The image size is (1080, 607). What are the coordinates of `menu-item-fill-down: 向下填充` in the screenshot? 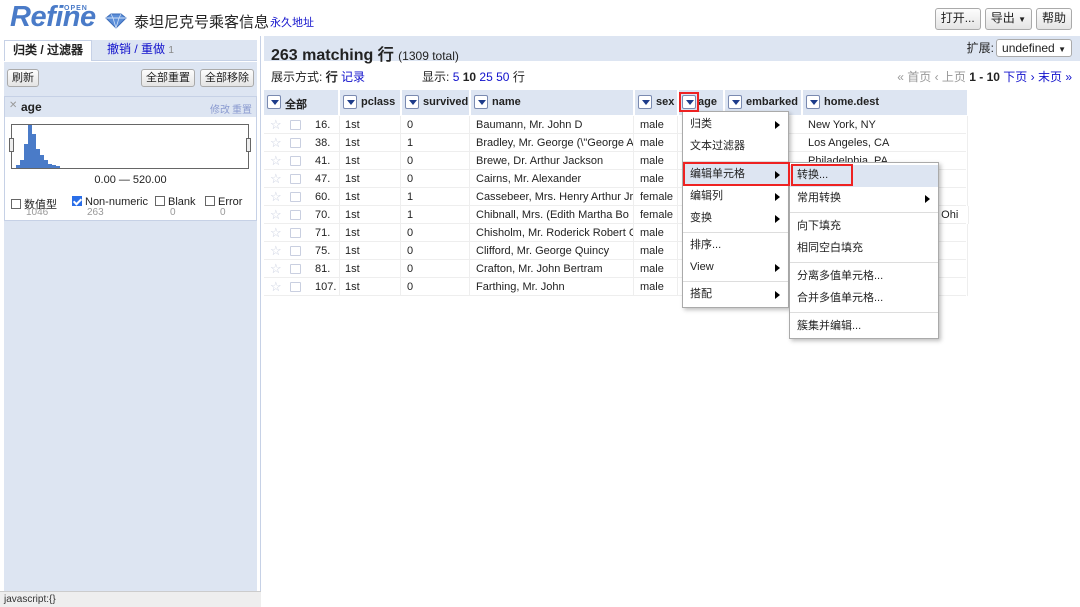 It's located at (864, 227).